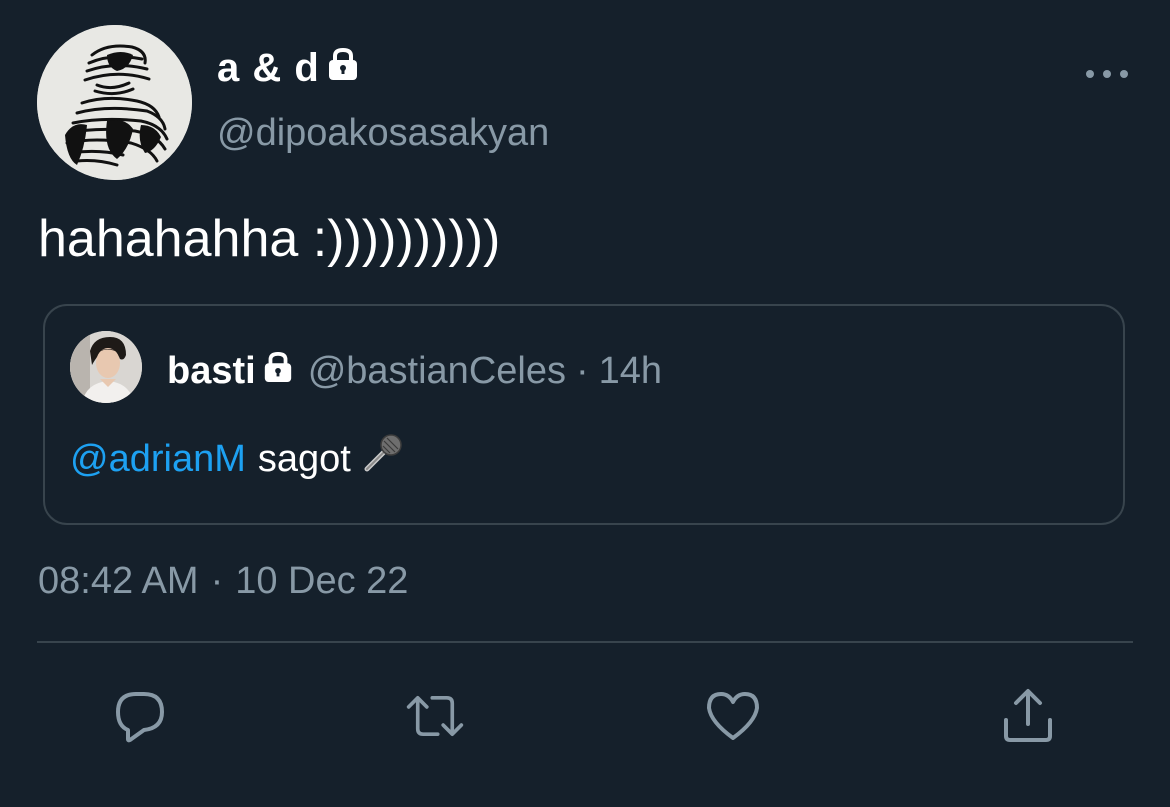 The height and width of the screenshot is (807, 1170). I want to click on tweet-date: 10 Dec 22, so click(322, 581).